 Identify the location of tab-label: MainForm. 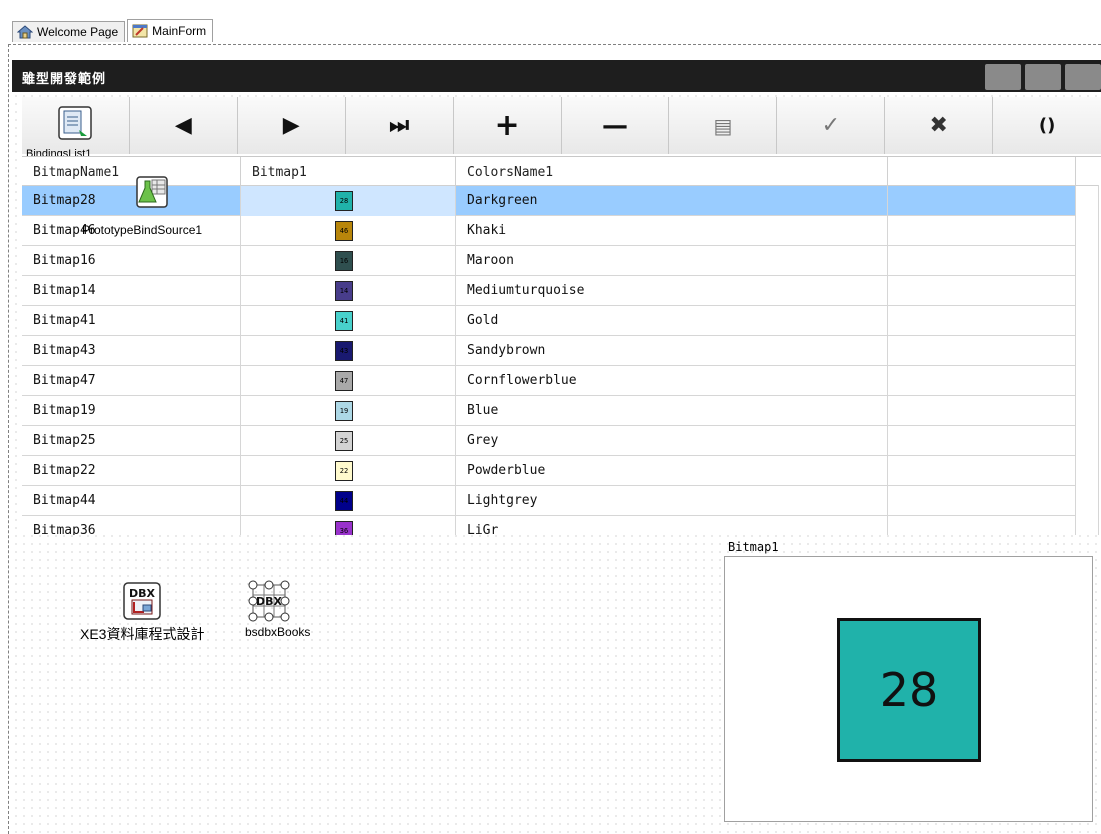
(179, 31).